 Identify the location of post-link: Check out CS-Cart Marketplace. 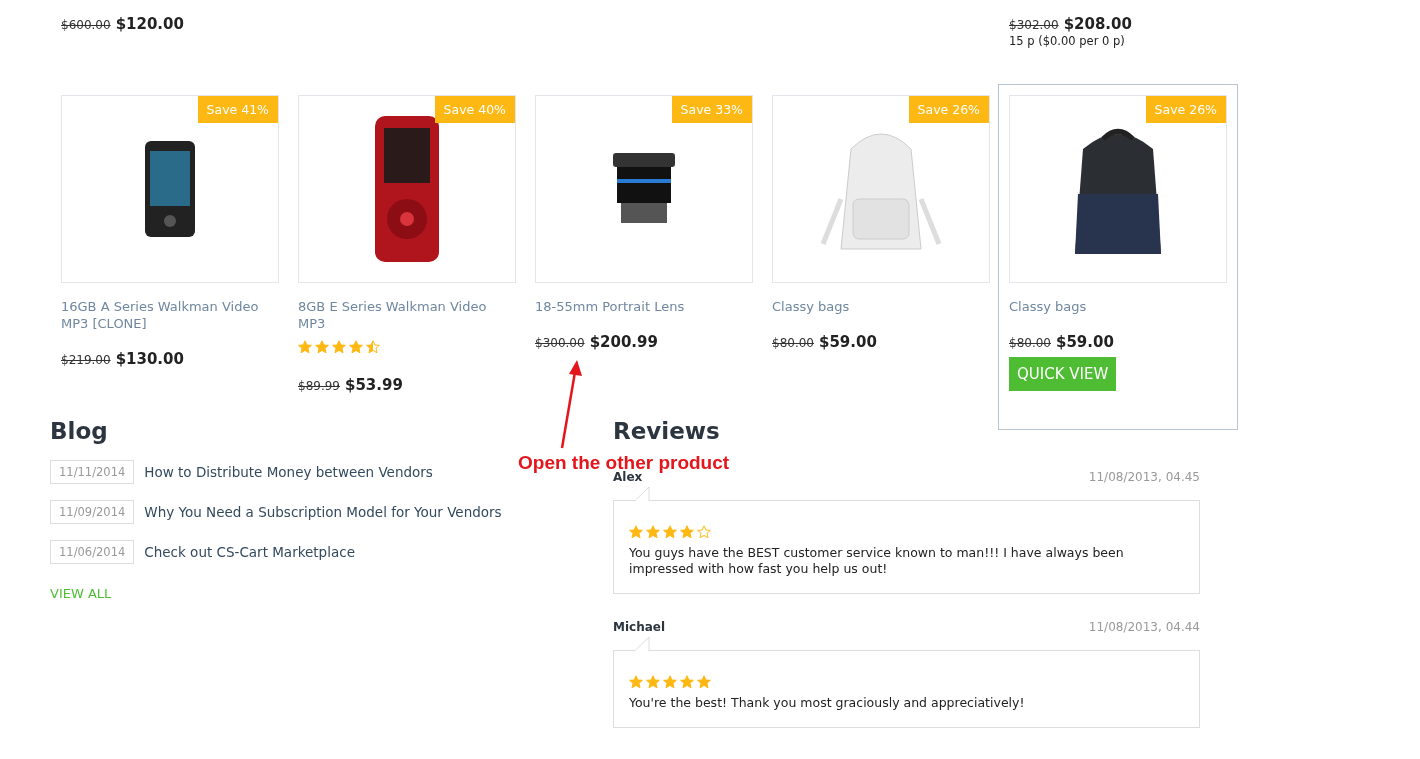
(249, 552).